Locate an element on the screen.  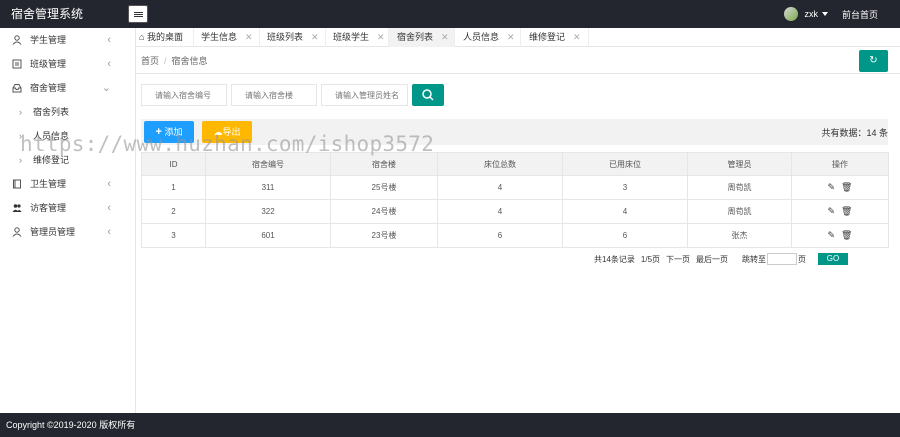
sidebar-subitem-personnel: › 人员信息 is located at coordinates (67, 136).